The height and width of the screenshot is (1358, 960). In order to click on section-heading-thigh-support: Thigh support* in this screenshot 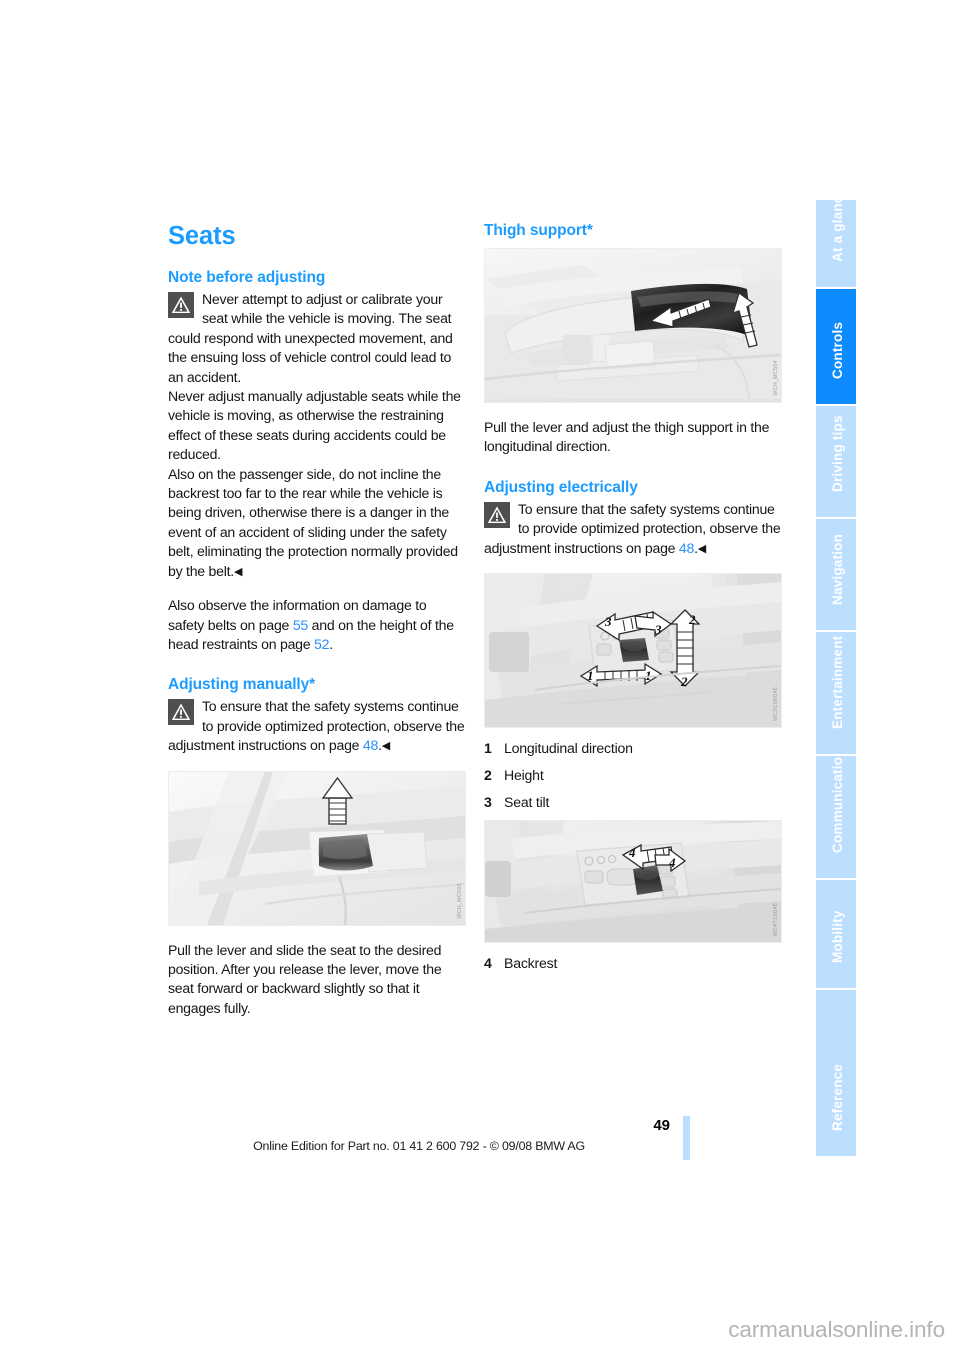, I will do `click(538, 230)`.